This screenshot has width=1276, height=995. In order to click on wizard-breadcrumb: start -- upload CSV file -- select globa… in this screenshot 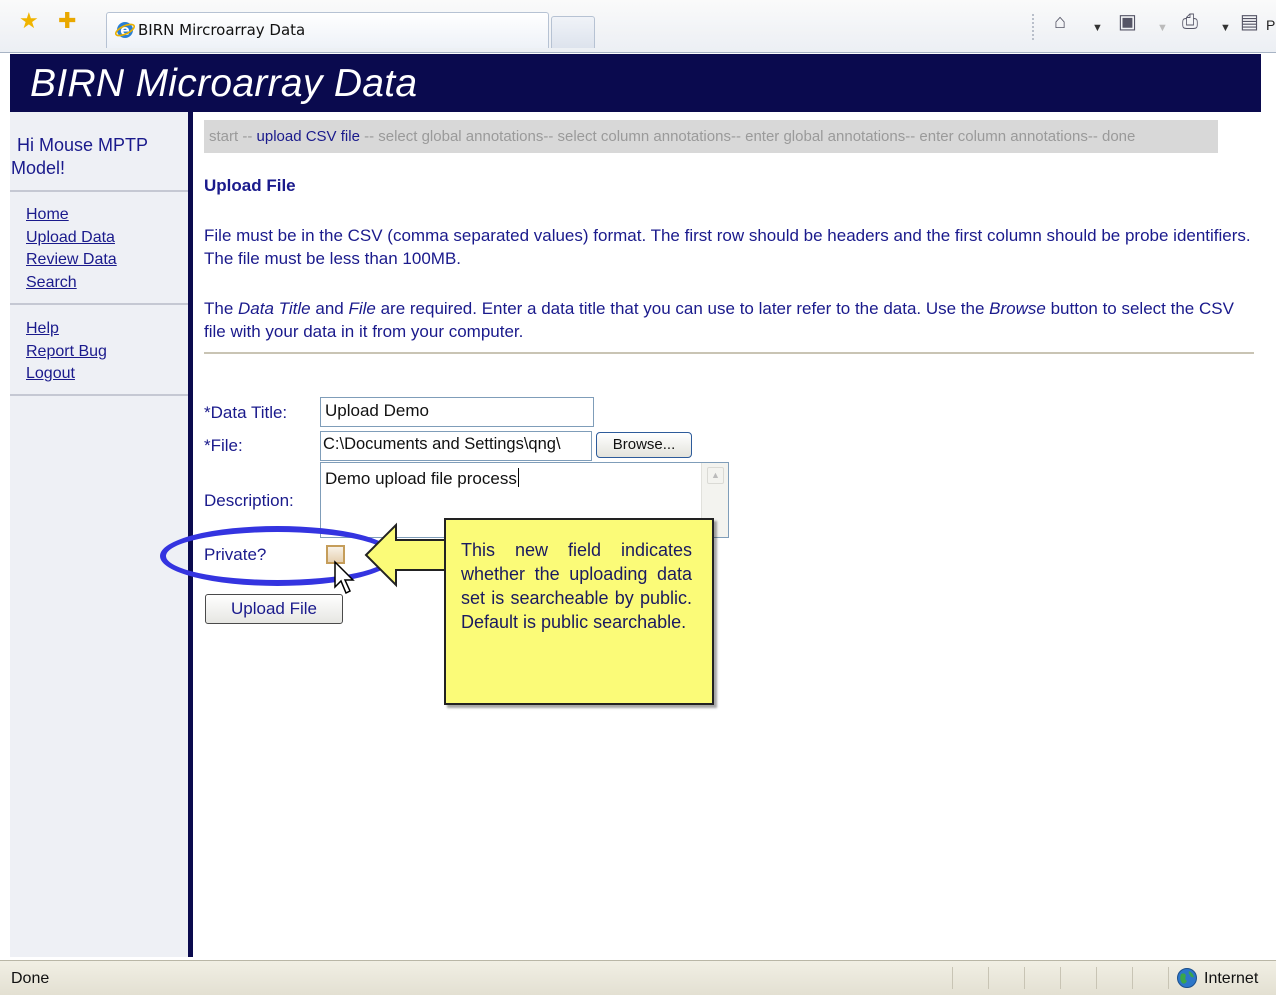, I will do `click(711, 136)`.